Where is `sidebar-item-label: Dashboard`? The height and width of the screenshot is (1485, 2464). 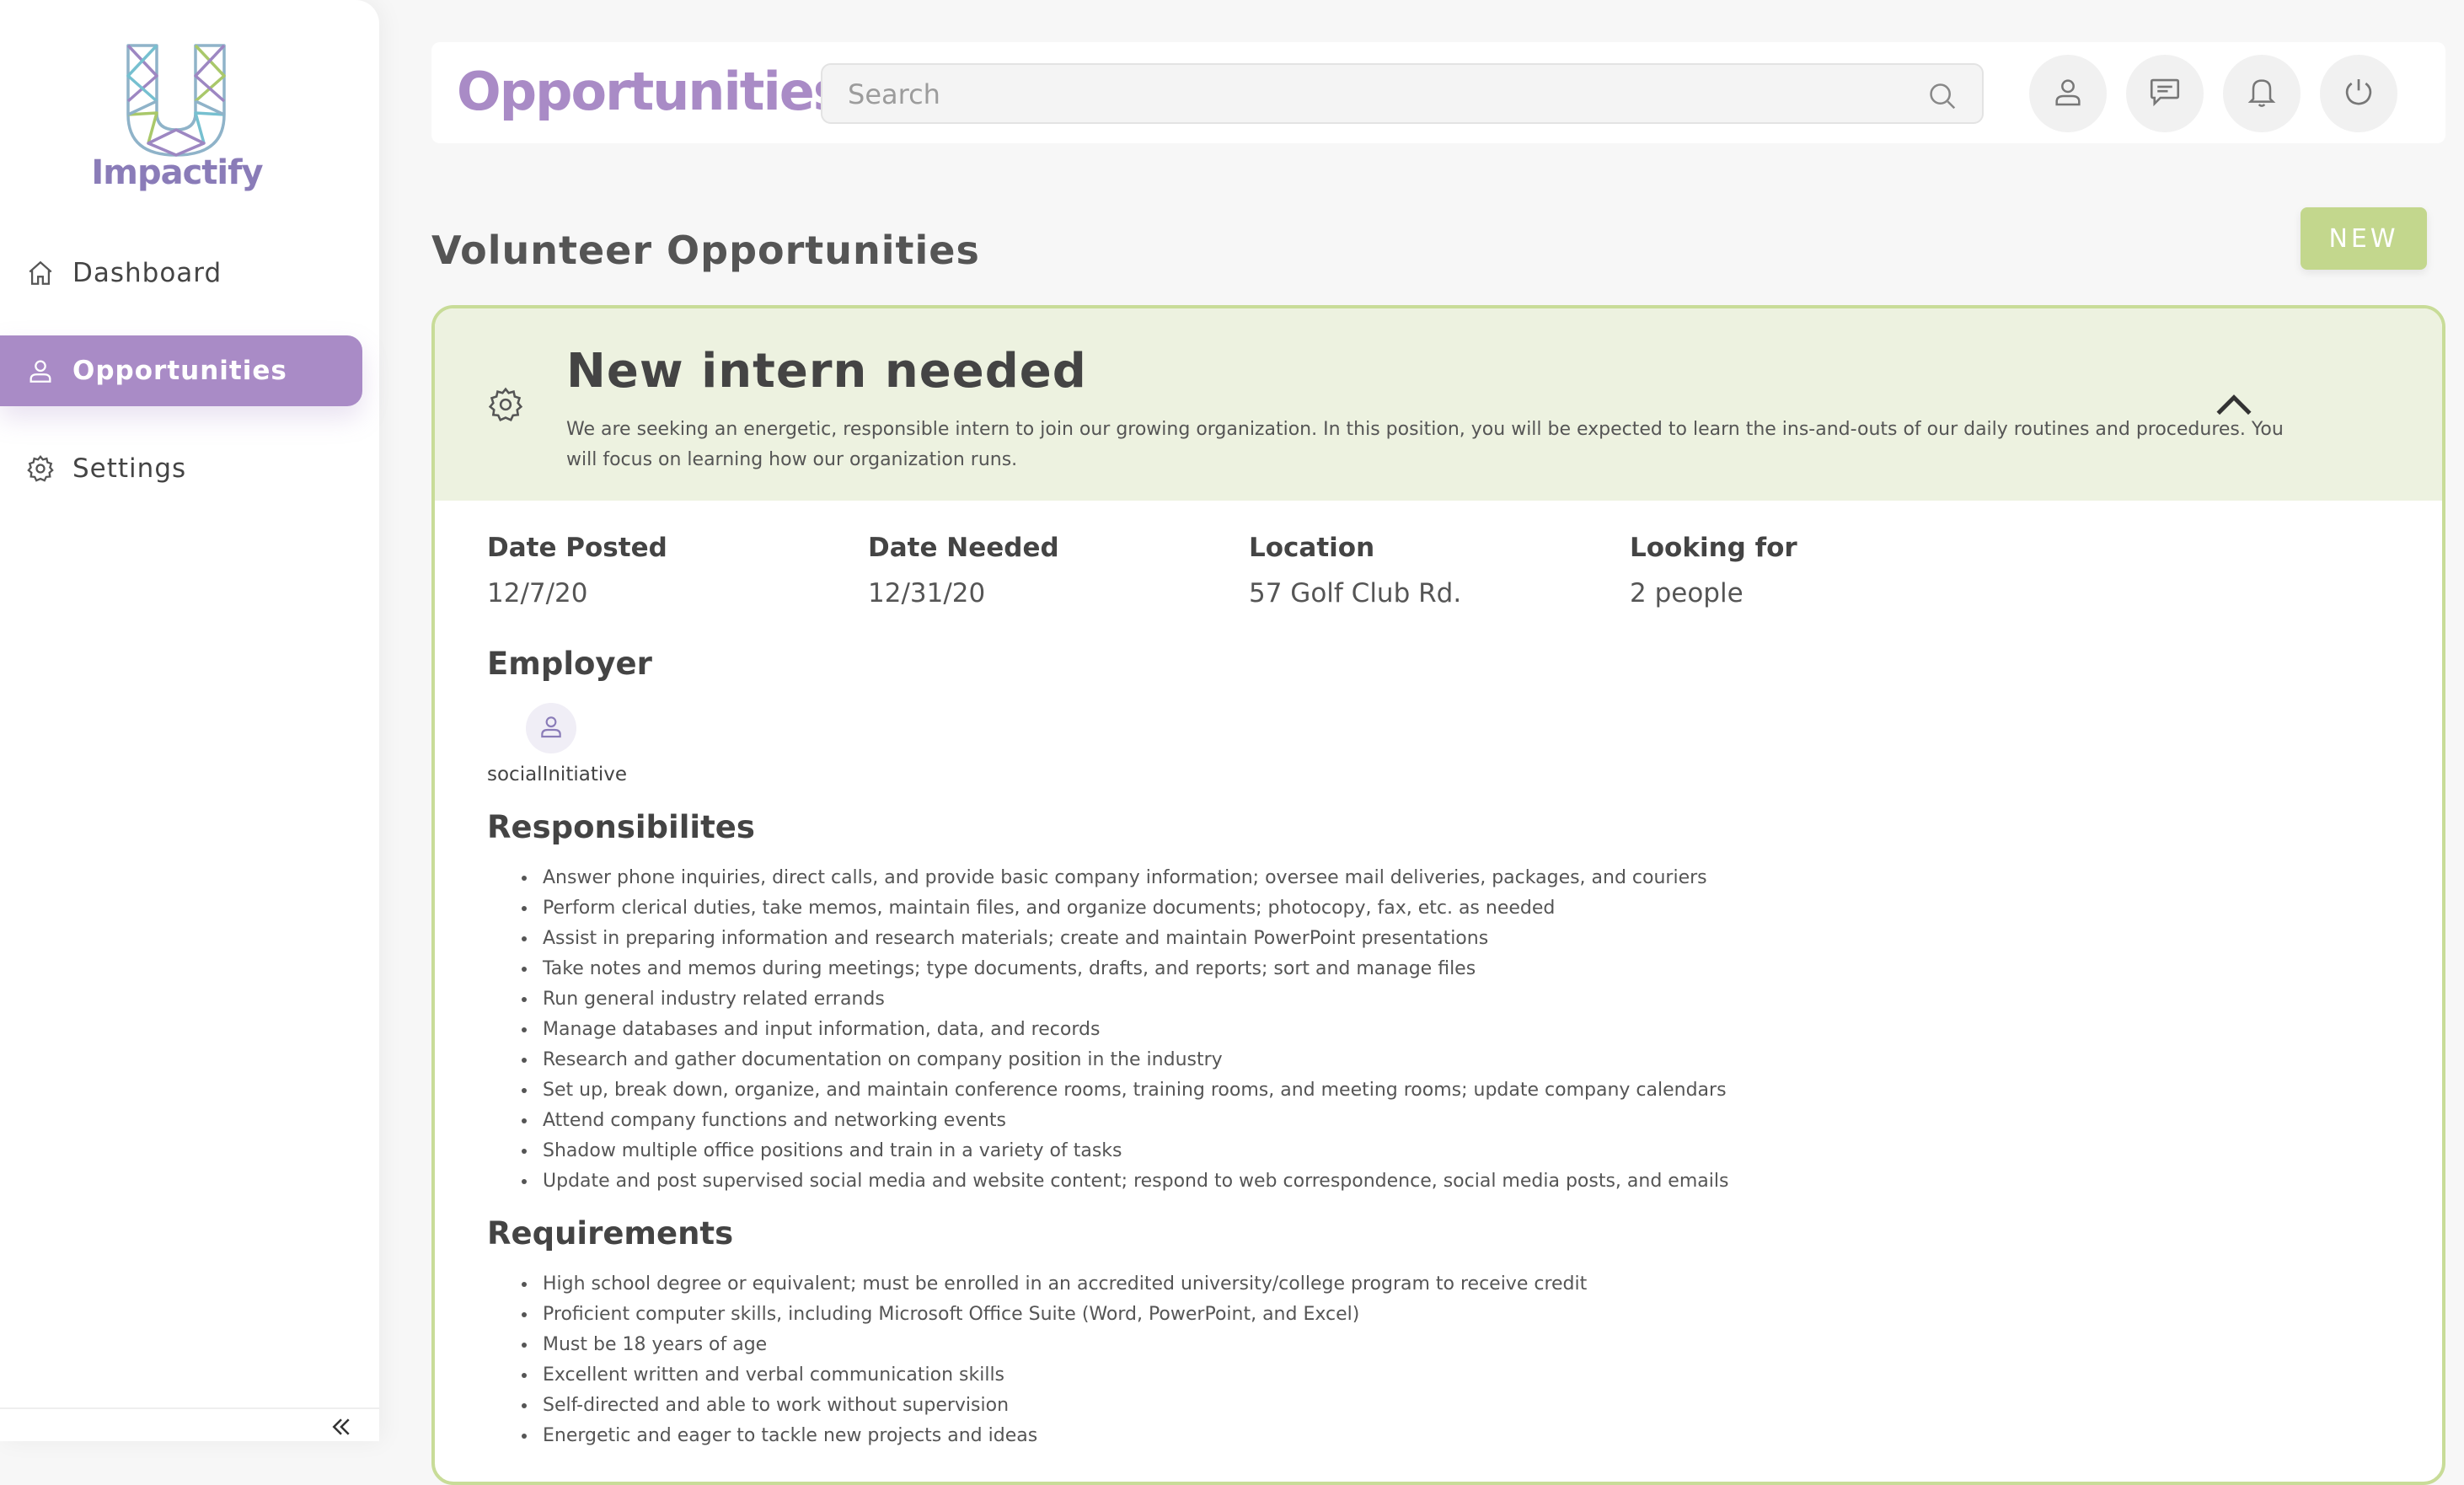 sidebar-item-label: Dashboard is located at coordinates (147, 273).